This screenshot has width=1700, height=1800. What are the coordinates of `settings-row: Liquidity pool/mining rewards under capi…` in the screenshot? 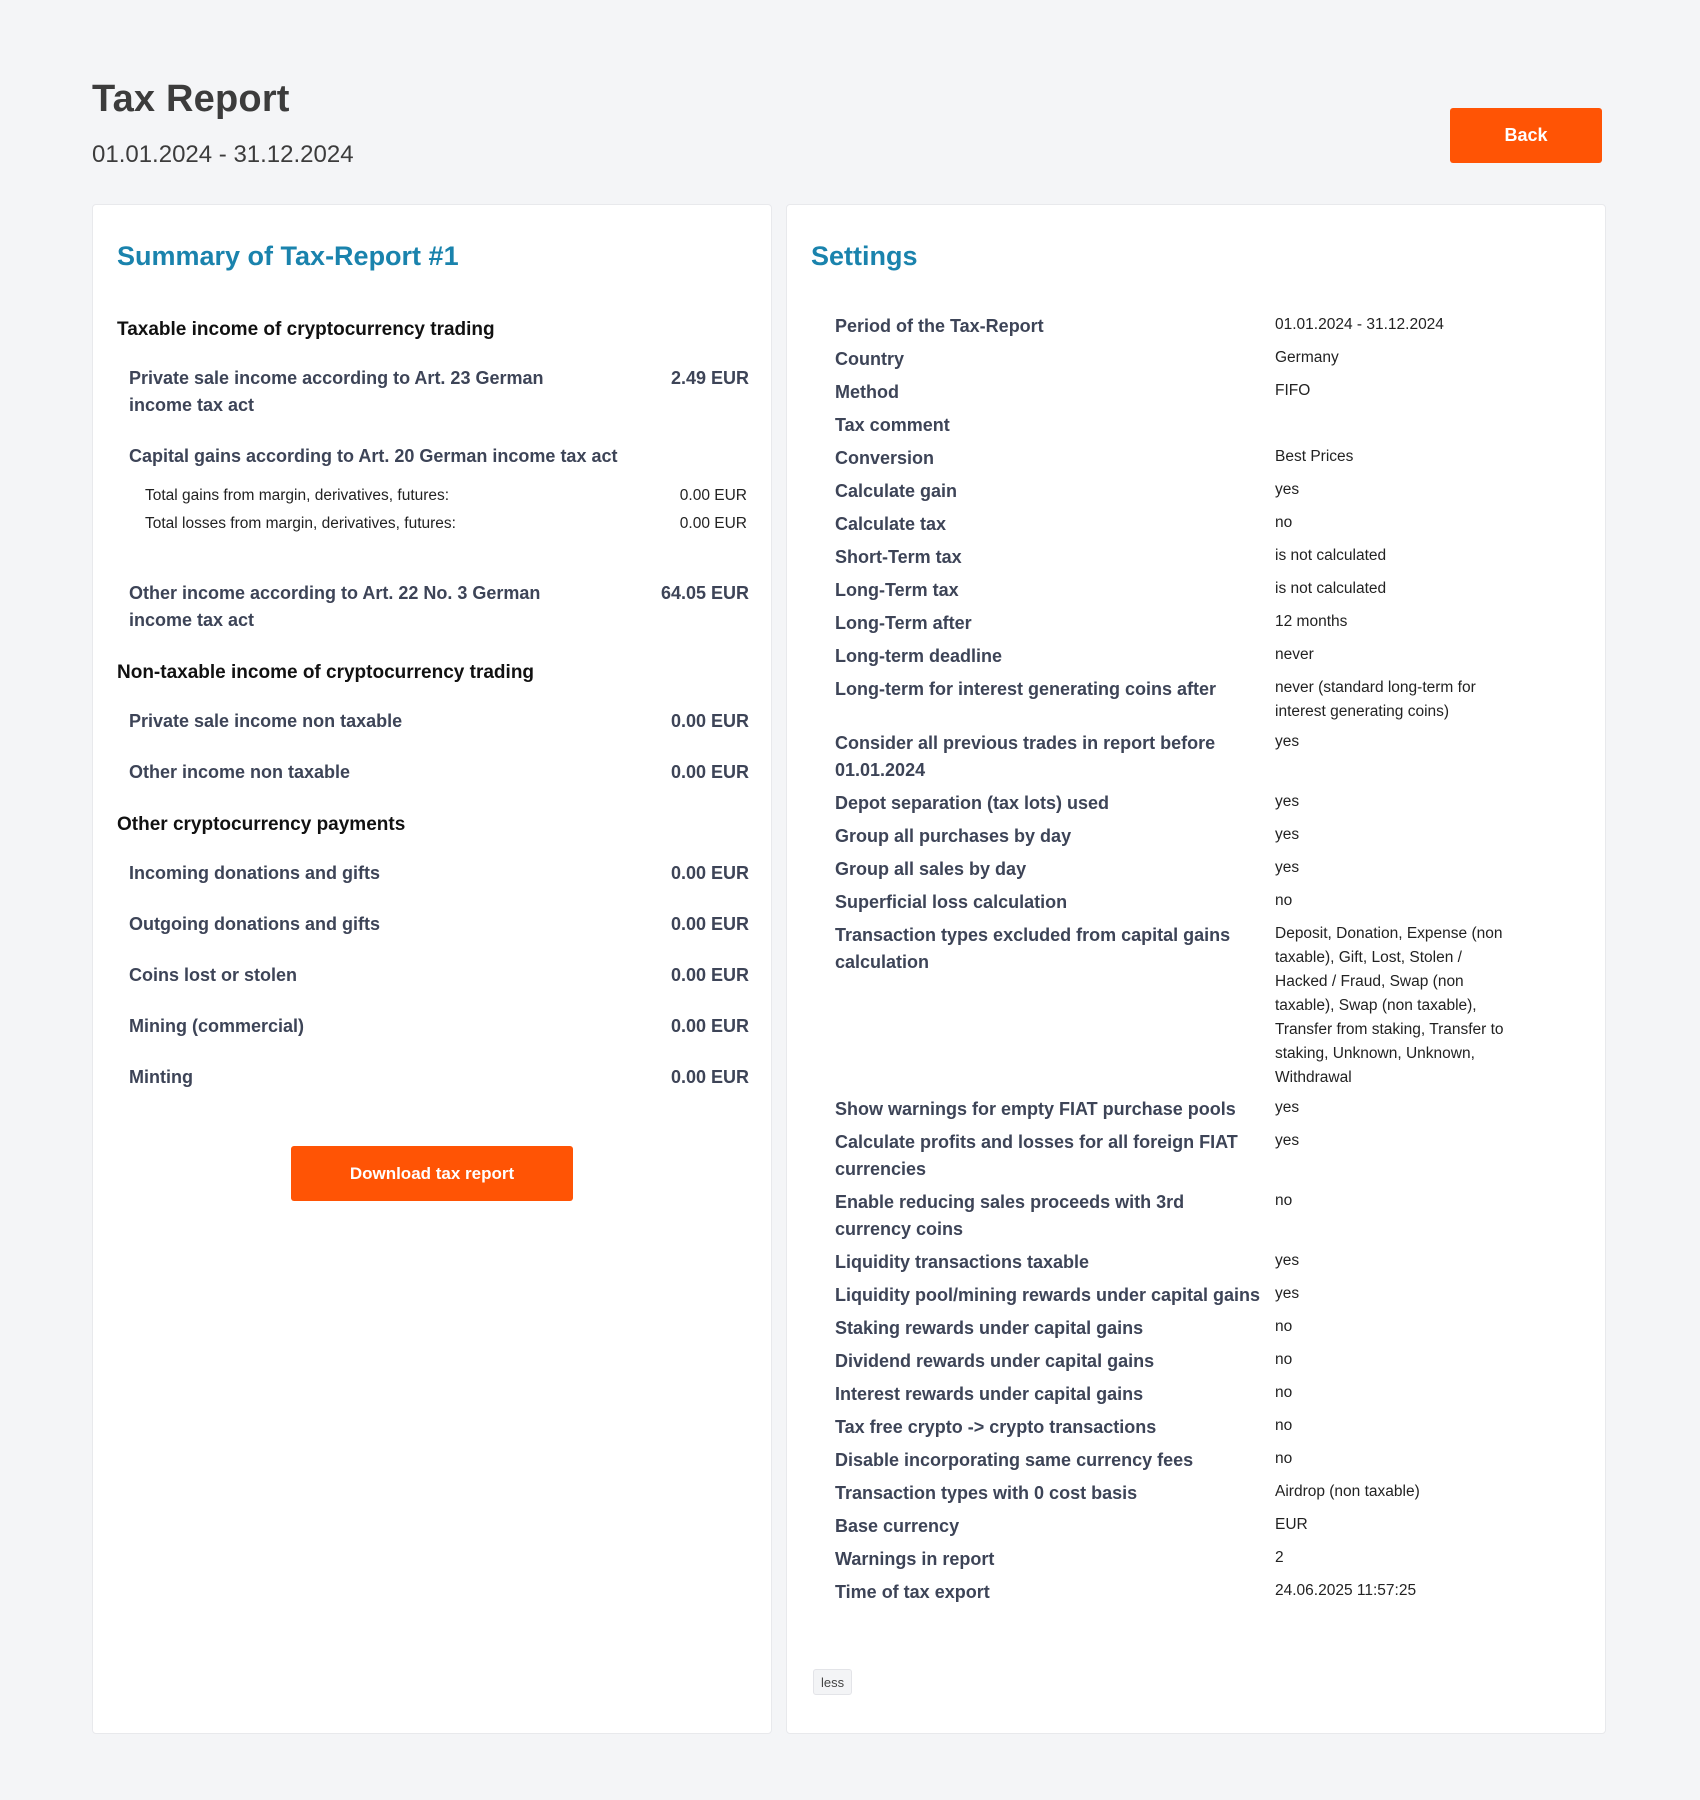 It's located at (1185, 1295).